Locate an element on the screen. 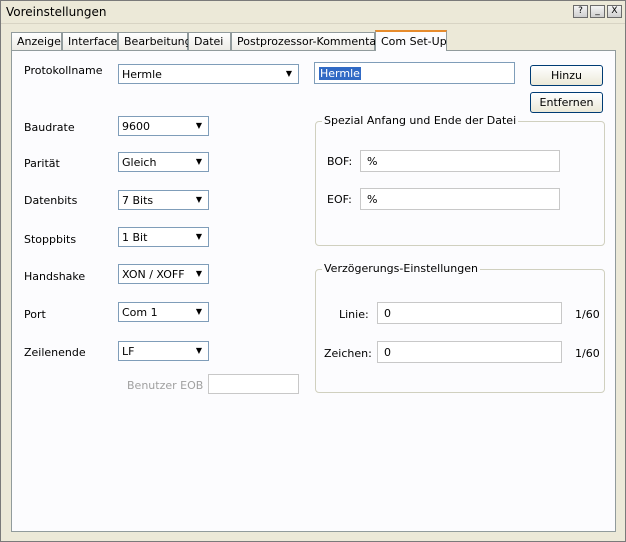 The height and width of the screenshot is (542, 626). paritaet-select: Gleich ▼ is located at coordinates (163, 162).